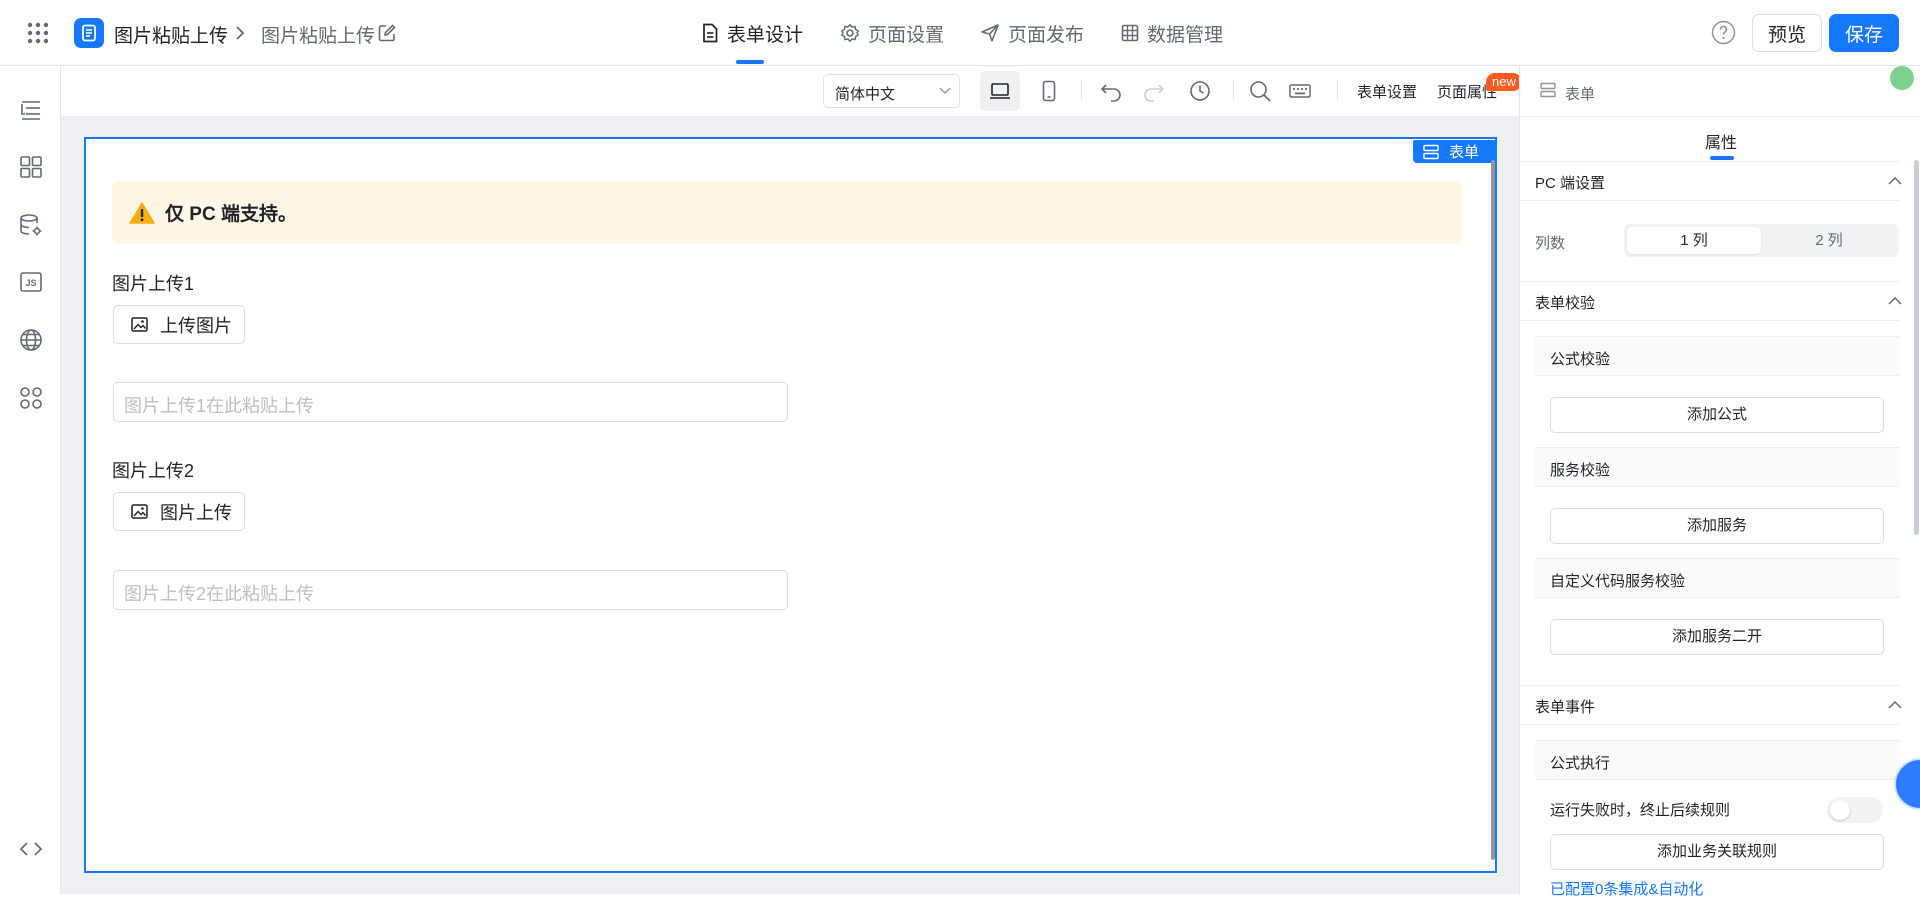 The height and width of the screenshot is (899, 1920). What do you see at coordinates (318, 34) in the screenshot?
I see `breadcrumb-page: 图片粘贴上传` at bounding box center [318, 34].